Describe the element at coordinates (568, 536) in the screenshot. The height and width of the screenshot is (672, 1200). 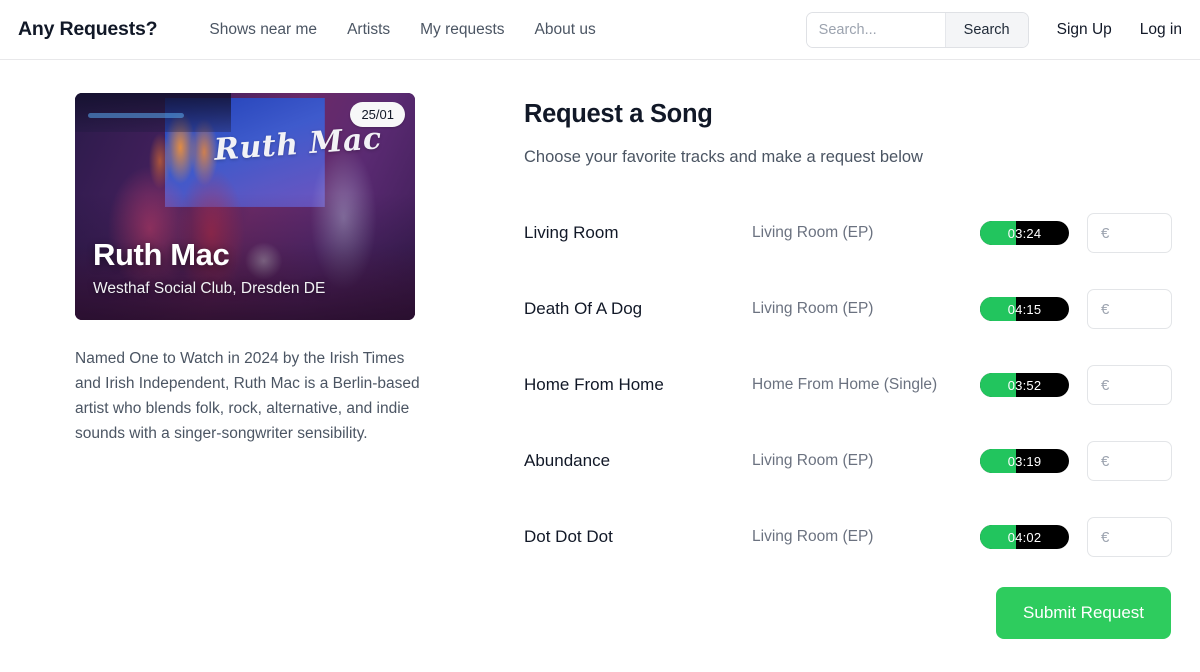
I see `track-title: Dot Dot Dot` at that location.